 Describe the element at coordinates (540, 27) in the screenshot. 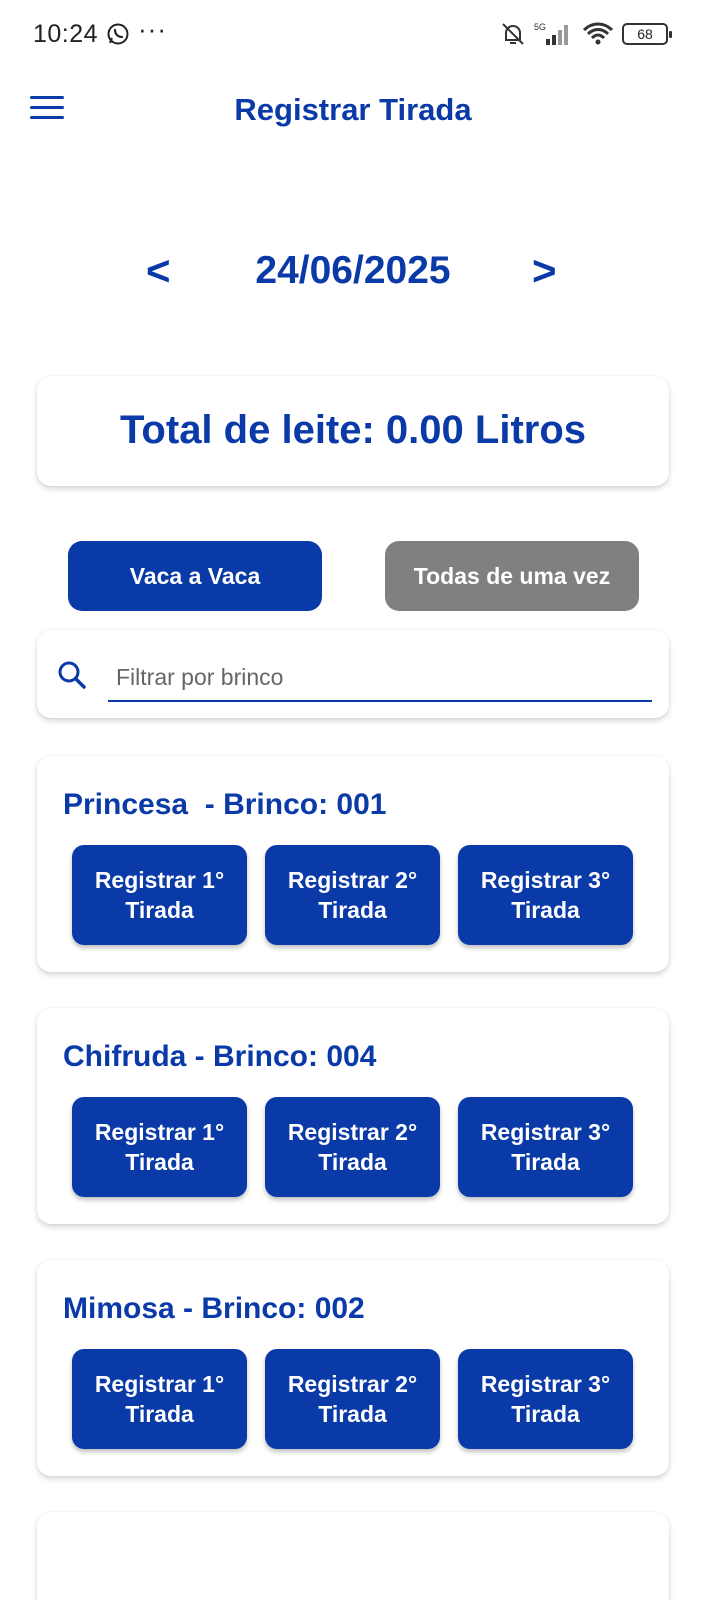

I see `svg-text: 5G` at that location.